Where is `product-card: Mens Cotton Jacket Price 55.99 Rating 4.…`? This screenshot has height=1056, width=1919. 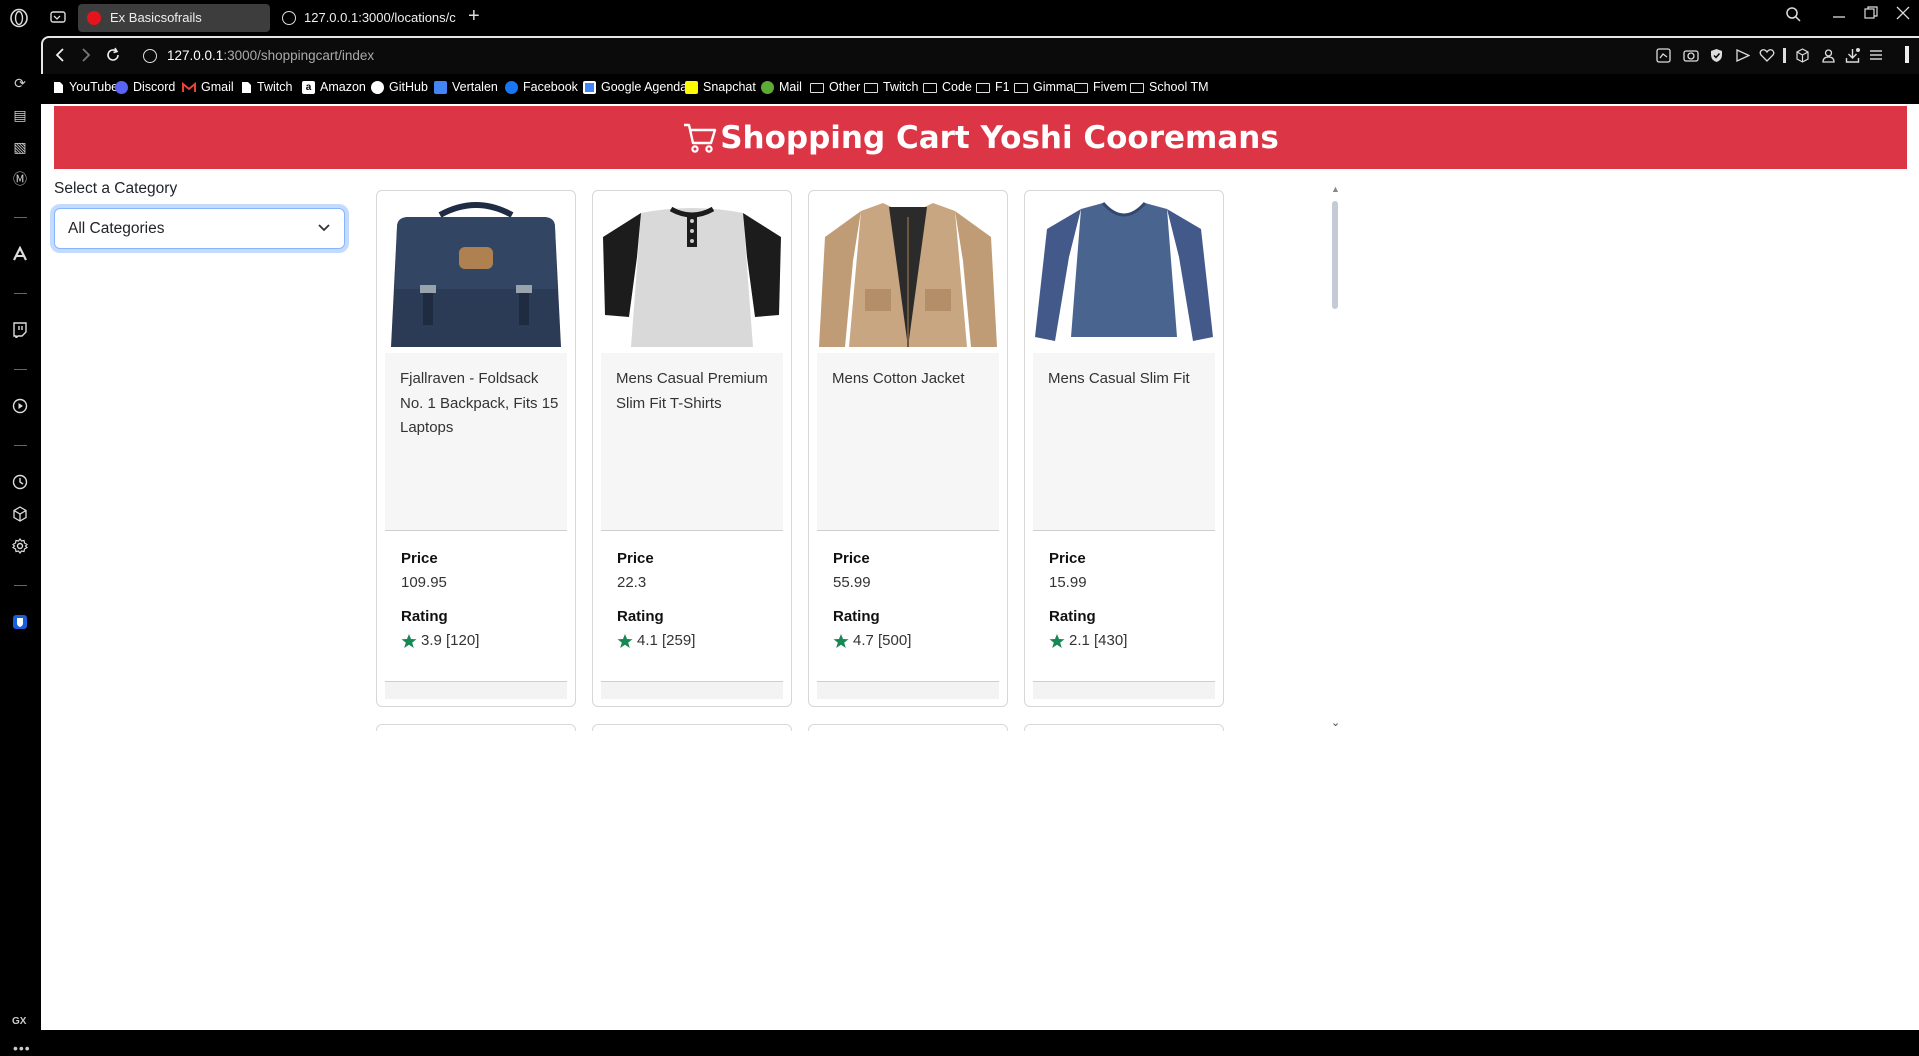 product-card: Mens Cotton Jacket Price 55.99 Rating 4.… is located at coordinates (908, 448).